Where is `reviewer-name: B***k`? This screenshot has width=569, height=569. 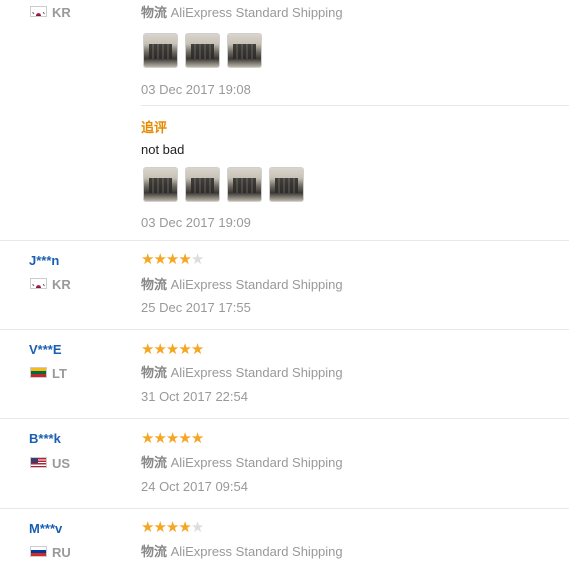 reviewer-name: B***k is located at coordinates (45, 438).